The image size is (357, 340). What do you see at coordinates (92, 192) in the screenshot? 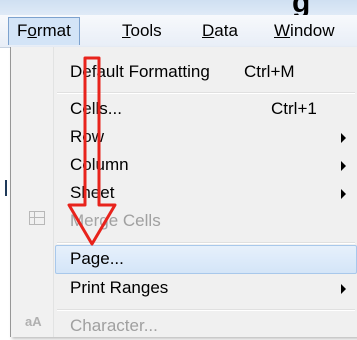
I see `menu-item-label: Sheet` at bounding box center [92, 192].